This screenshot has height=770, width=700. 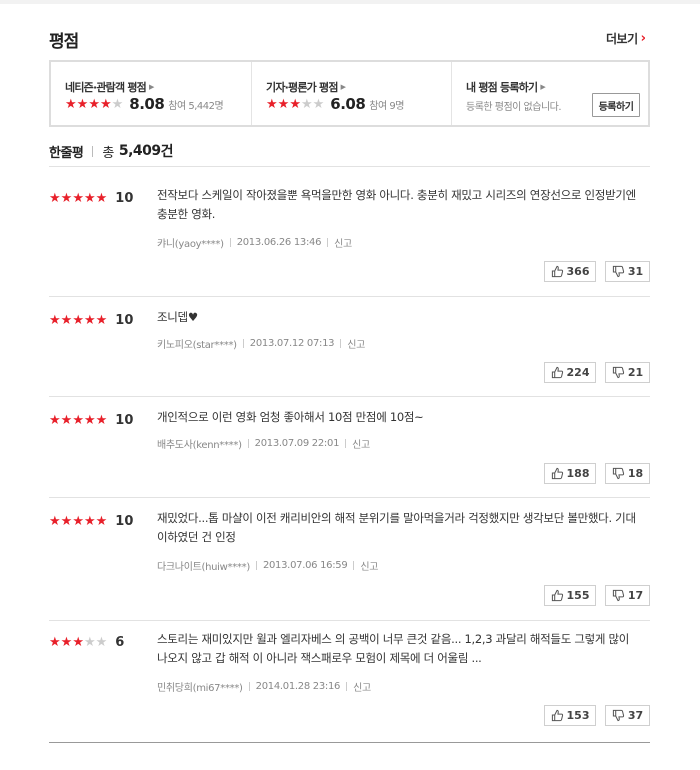 I want to click on dislike-count: 31, so click(x=635, y=271).